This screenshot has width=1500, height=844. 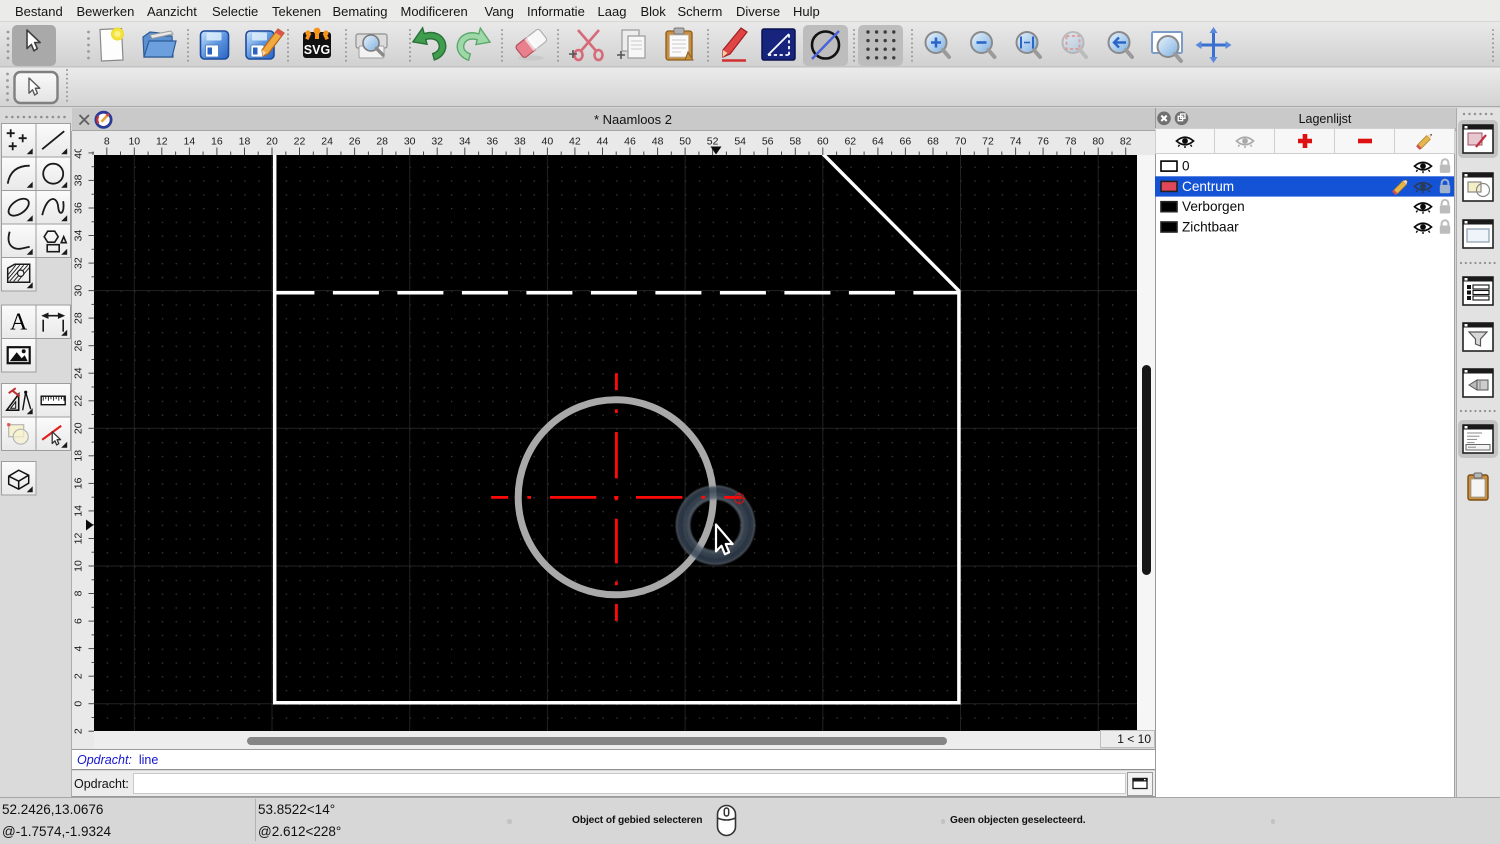 I want to click on svg-text: 72, so click(x=988, y=142).